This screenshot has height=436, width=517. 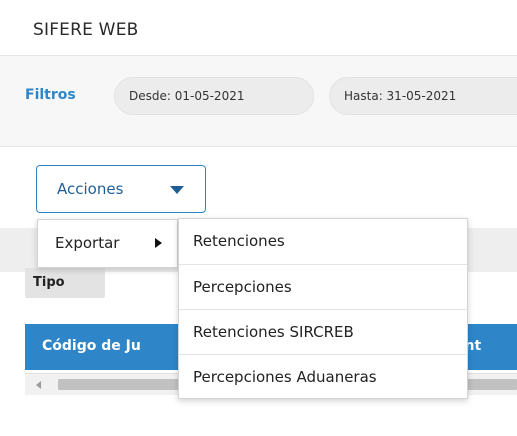 I want to click on app-title: SIFERE WEB, so click(x=86, y=30).